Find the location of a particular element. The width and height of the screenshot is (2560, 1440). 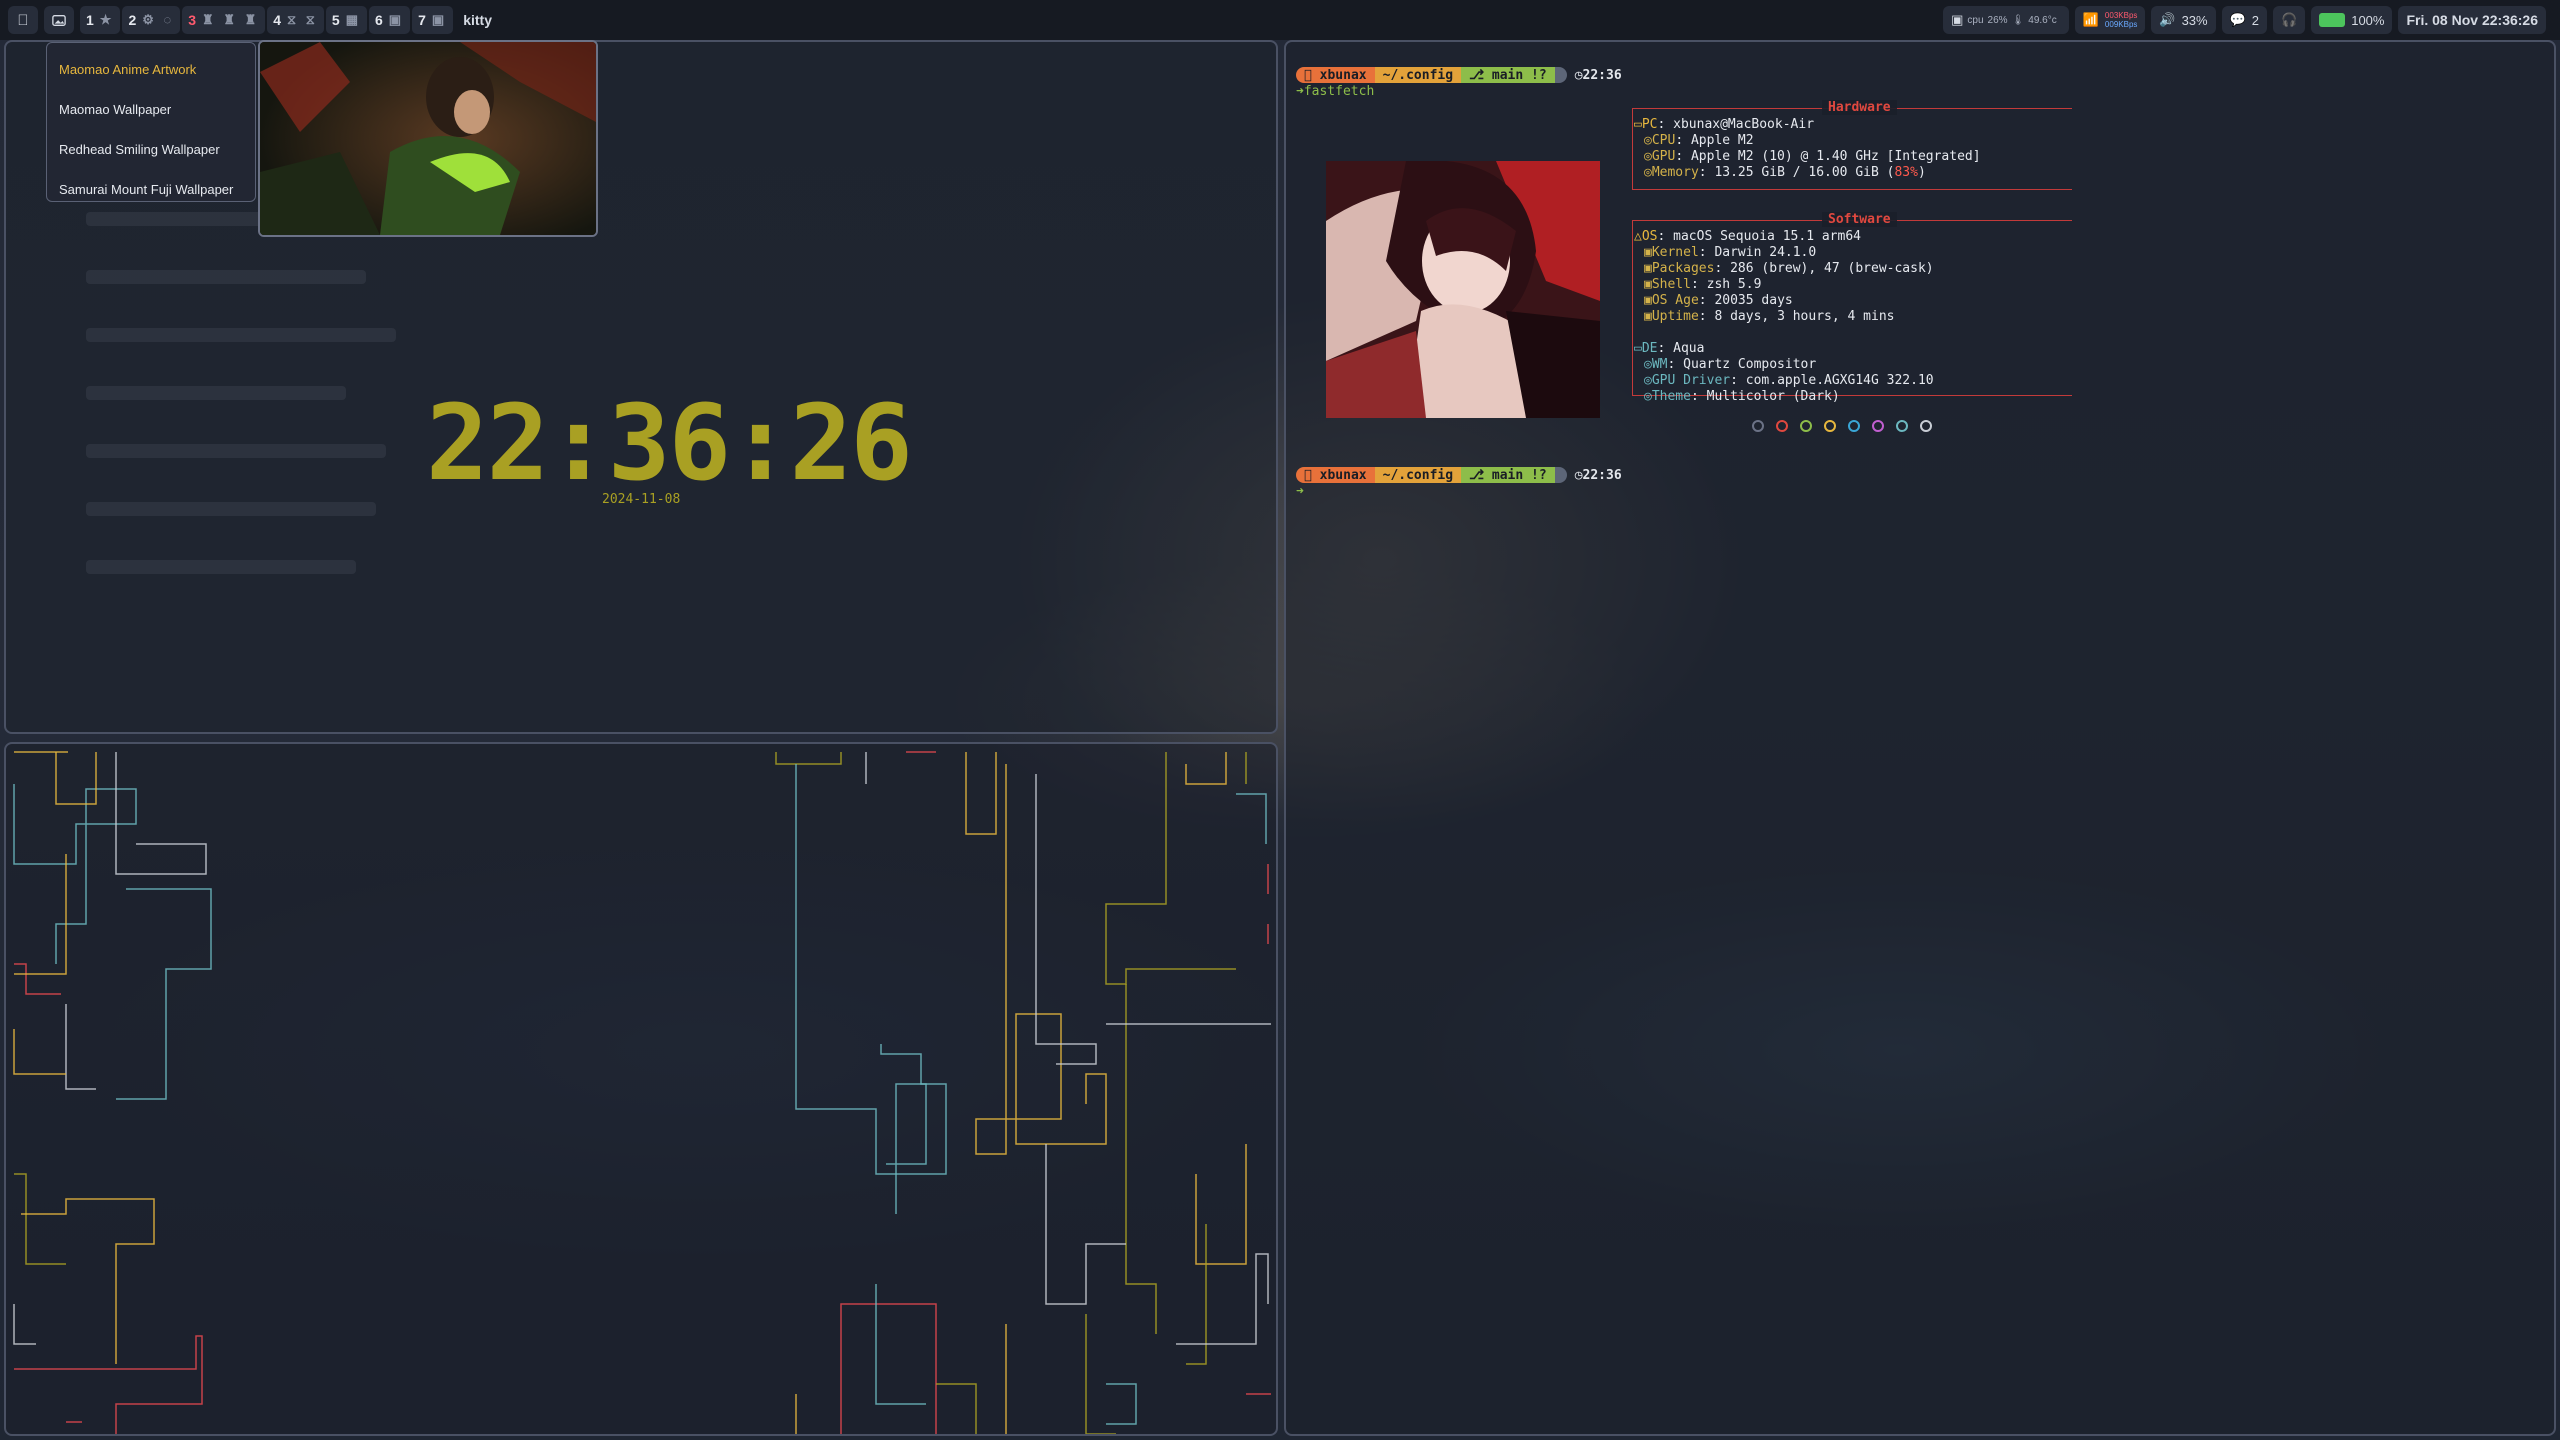

input-cursor: ➜ is located at coordinates (1300, 491).